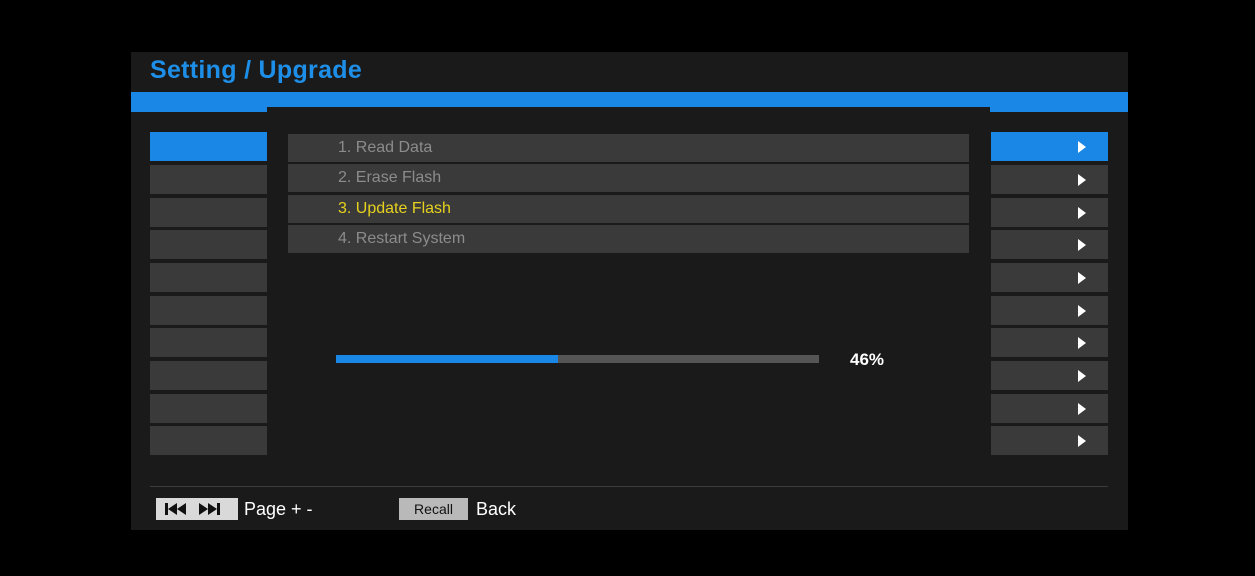  What do you see at coordinates (628, 99) in the screenshot?
I see `header-bar` at bounding box center [628, 99].